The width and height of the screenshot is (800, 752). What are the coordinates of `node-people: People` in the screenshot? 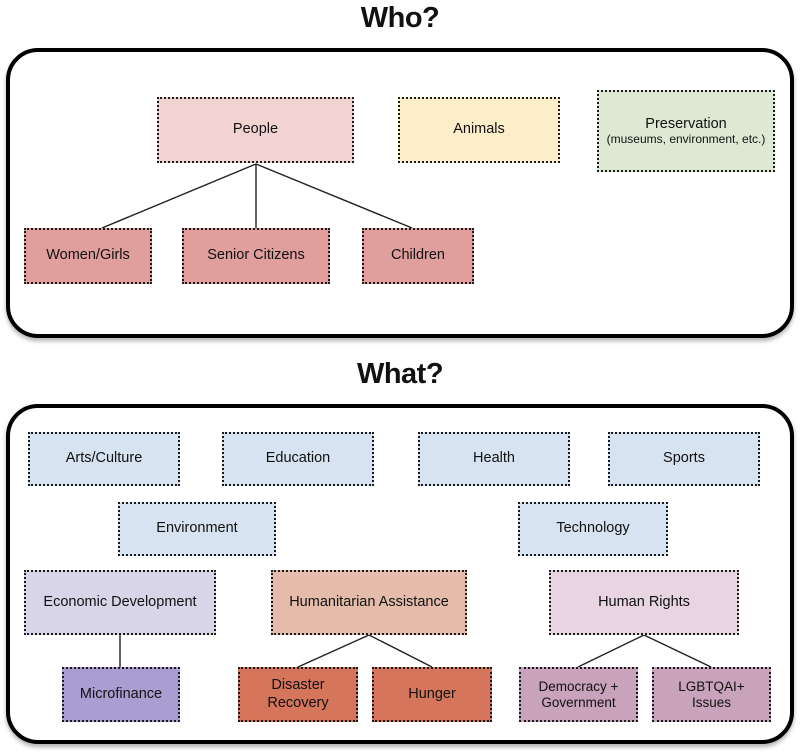 It's located at (255, 130).